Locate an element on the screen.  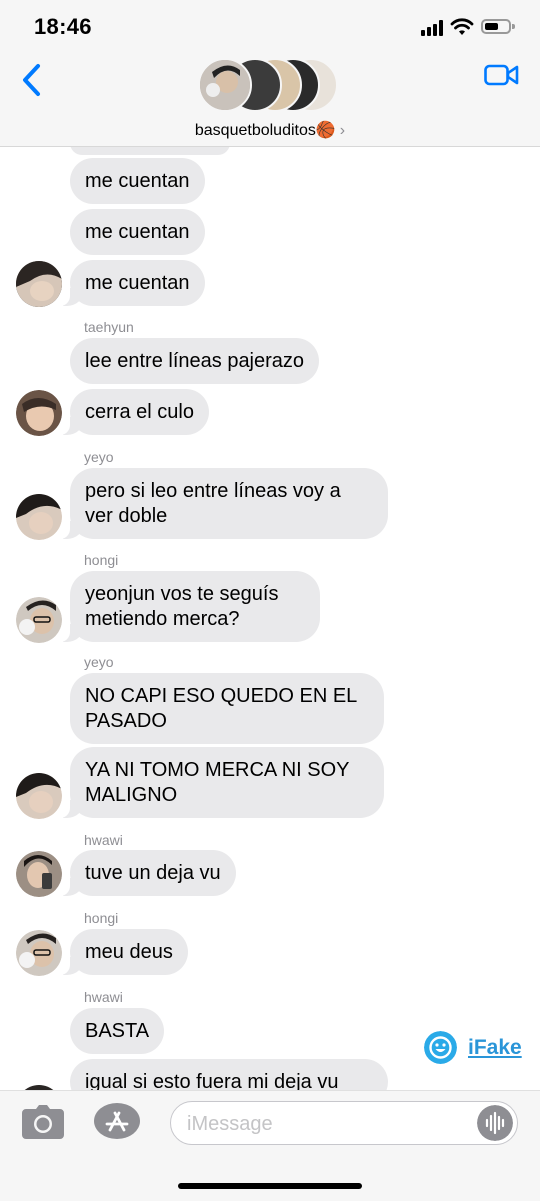
message-text: meu deus is located at coordinates (129, 952).